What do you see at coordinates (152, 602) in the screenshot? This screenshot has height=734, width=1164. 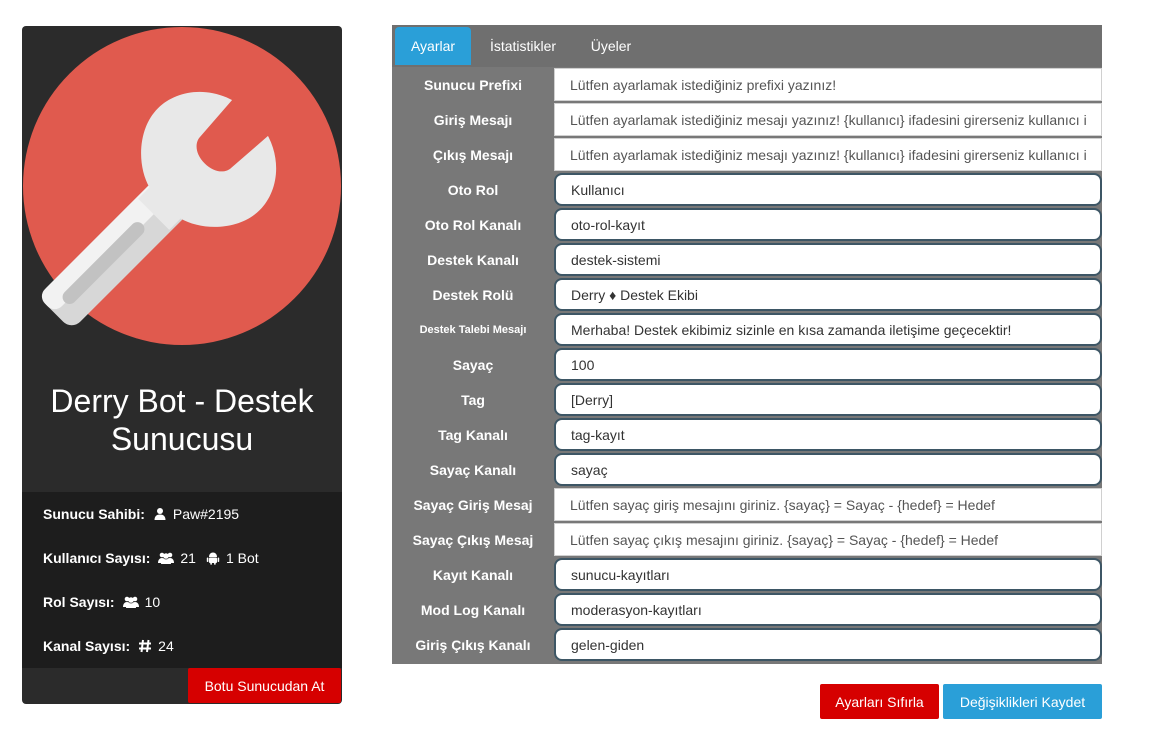 I see `roles-value: 10` at bounding box center [152, 602].